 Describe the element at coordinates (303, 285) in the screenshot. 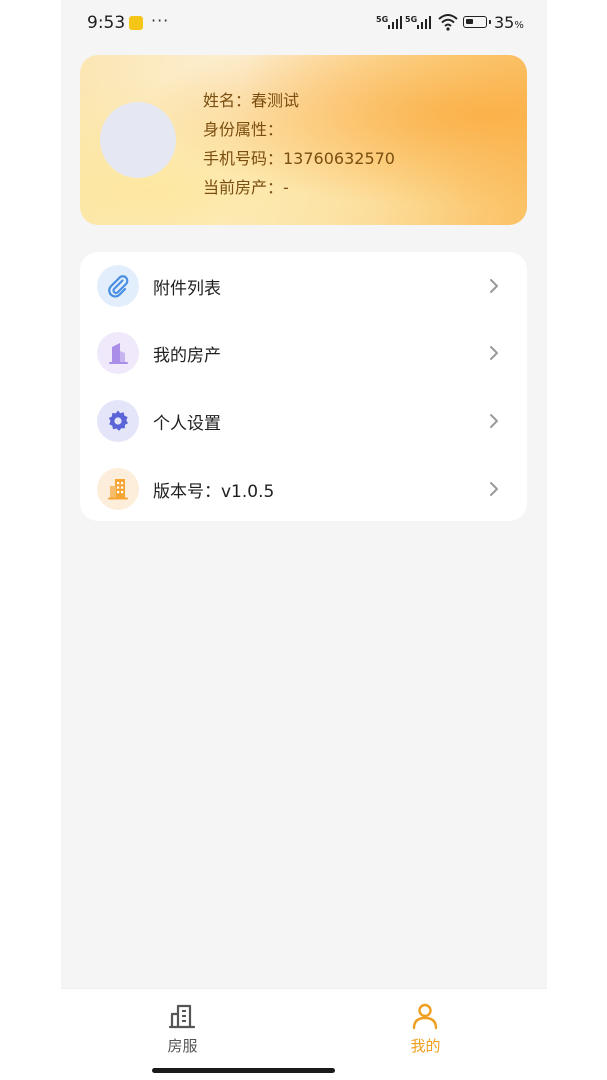

I see `menu-item-attachments: 附件列表` at that location.